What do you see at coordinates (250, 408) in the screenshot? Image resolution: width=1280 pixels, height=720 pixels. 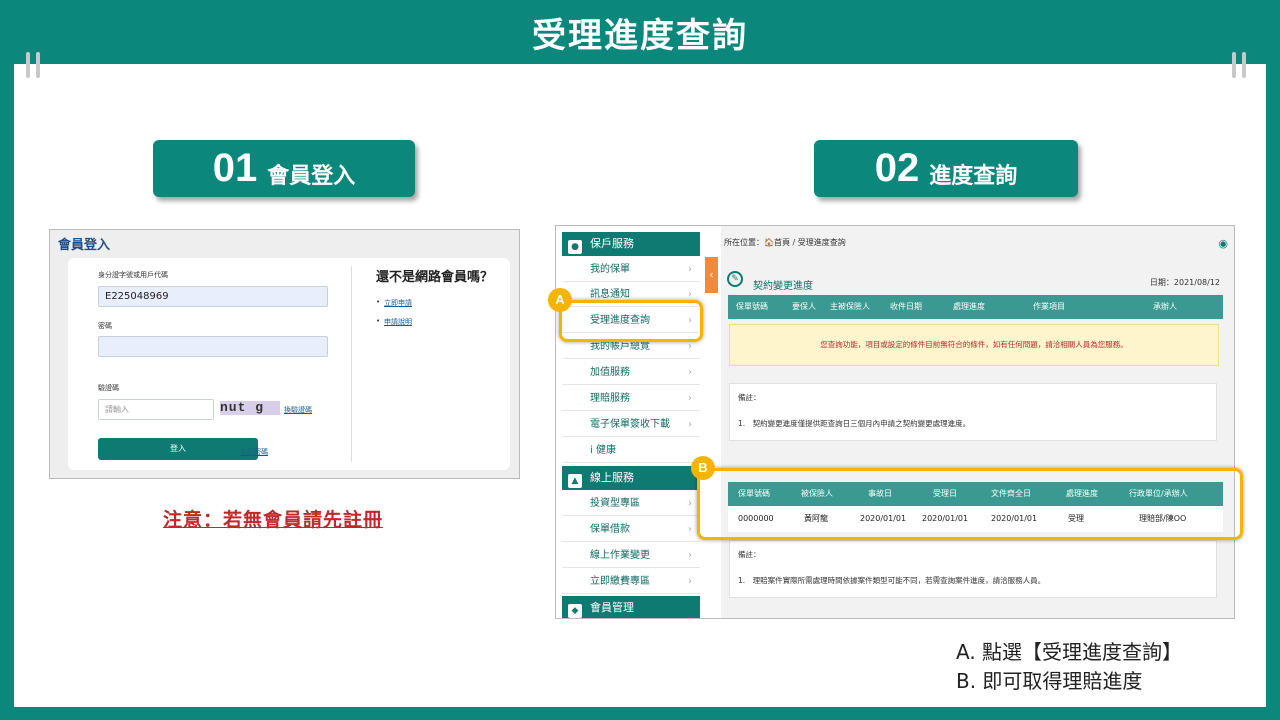 I see `captcha-image: nut g` at bounding box center [250, 408].